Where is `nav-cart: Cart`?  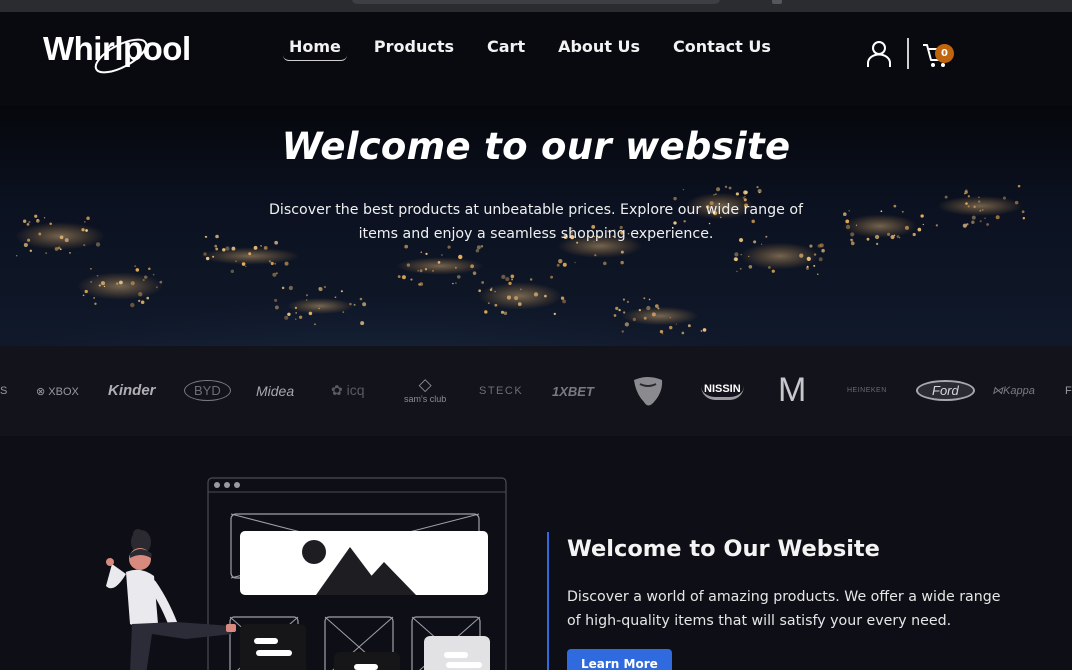
nav-cart: Cart is located at coordinates (506, 47).